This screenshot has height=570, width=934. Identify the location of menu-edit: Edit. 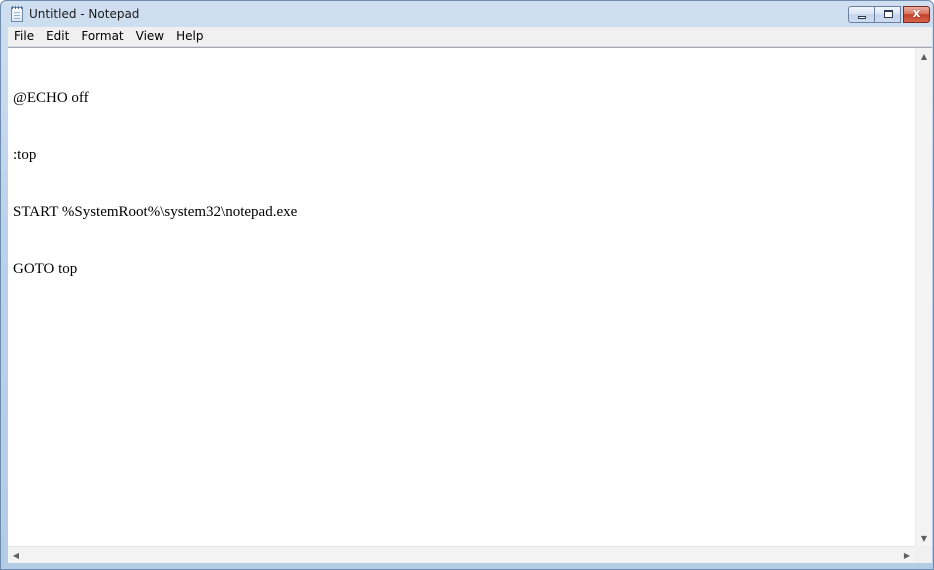
(57, 36).